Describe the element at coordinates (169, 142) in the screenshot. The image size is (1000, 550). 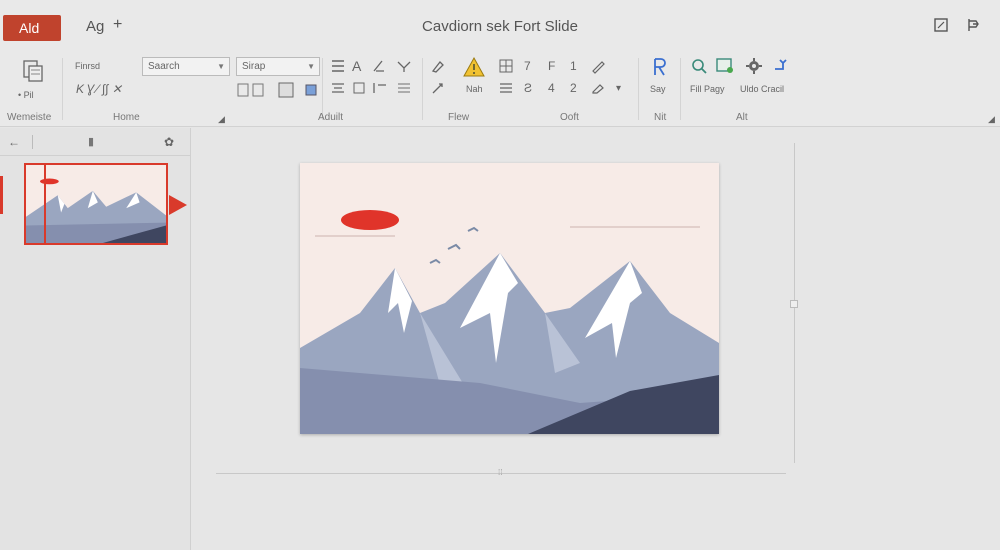
I see `expand-icon: ✿` at that location.